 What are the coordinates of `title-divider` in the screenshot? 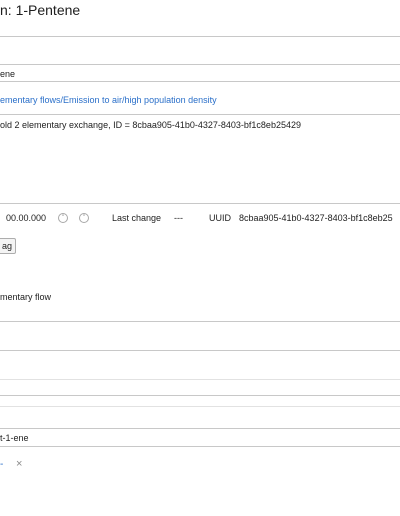 It's located at (200, 36).